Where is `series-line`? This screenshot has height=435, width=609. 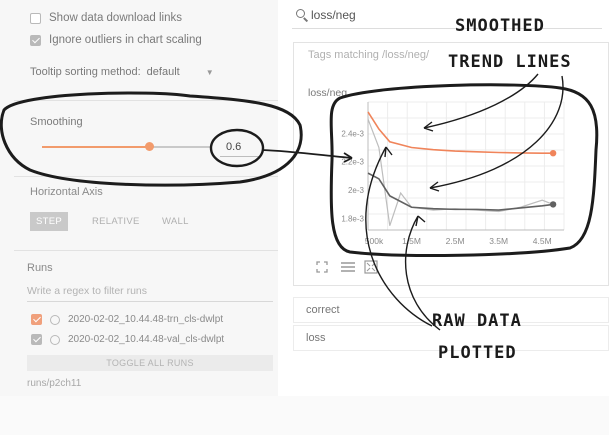 series-line is located at coordinates (460, 191).